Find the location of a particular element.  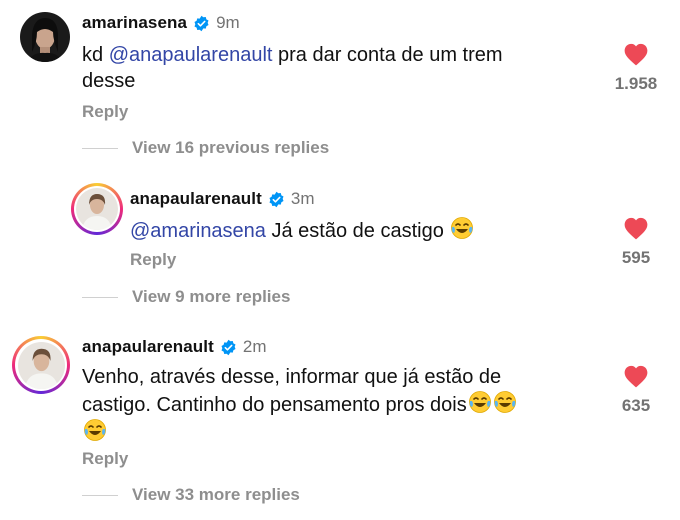

view-more-replies: View 9 more replies is located at coordinates (186, 297).